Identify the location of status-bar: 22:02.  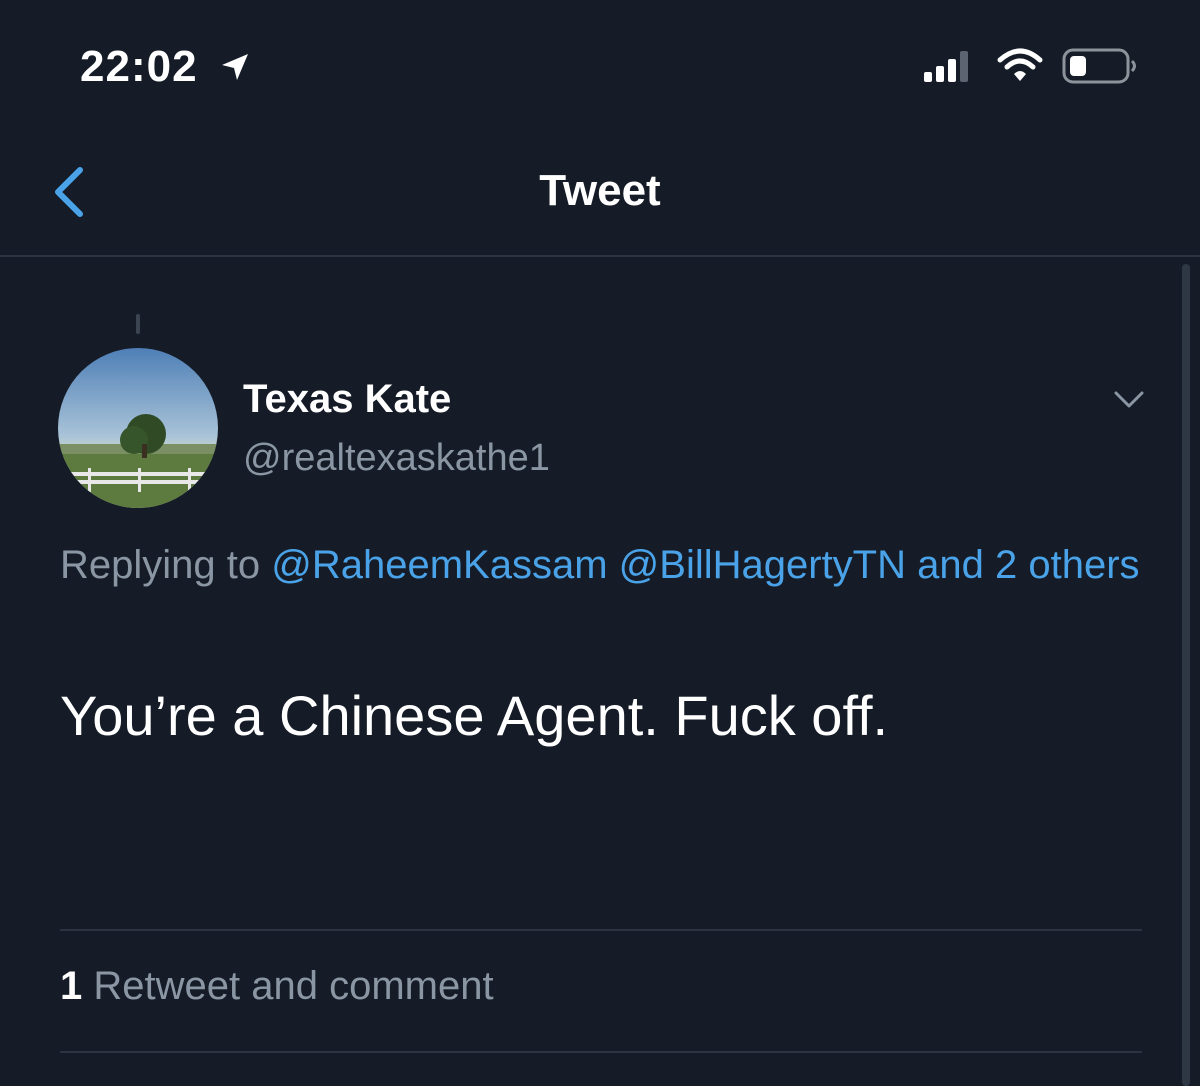
(600, 65).